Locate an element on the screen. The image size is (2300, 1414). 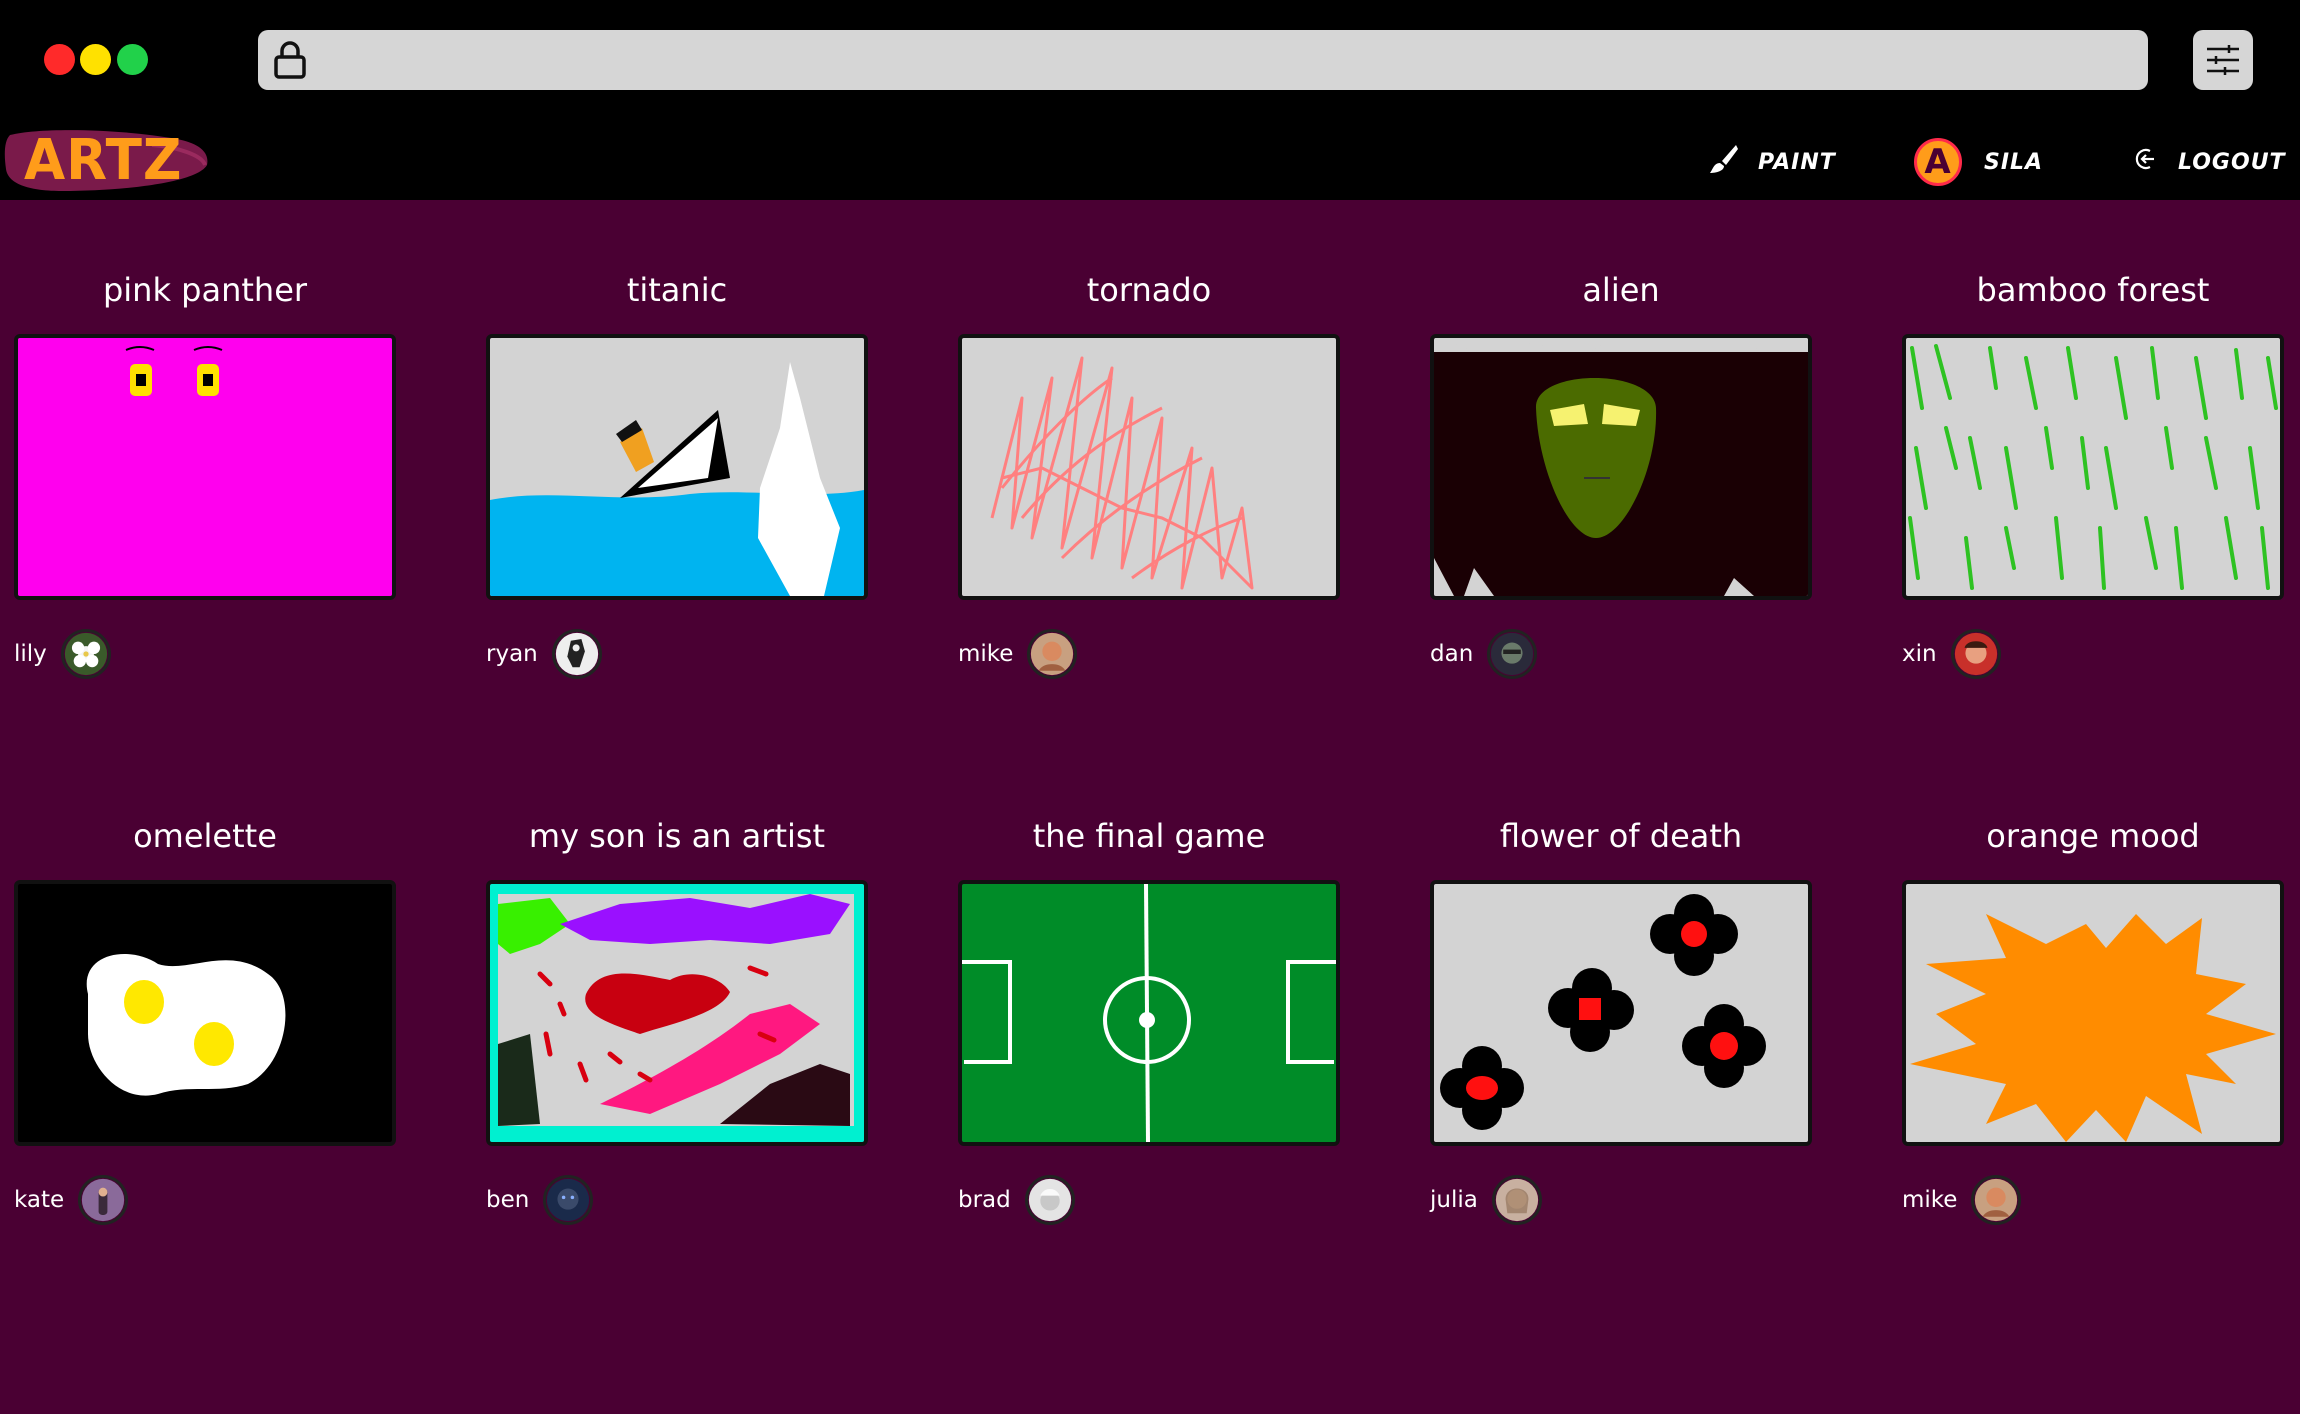
author-name: brad is located at coordinates (984, 1200).